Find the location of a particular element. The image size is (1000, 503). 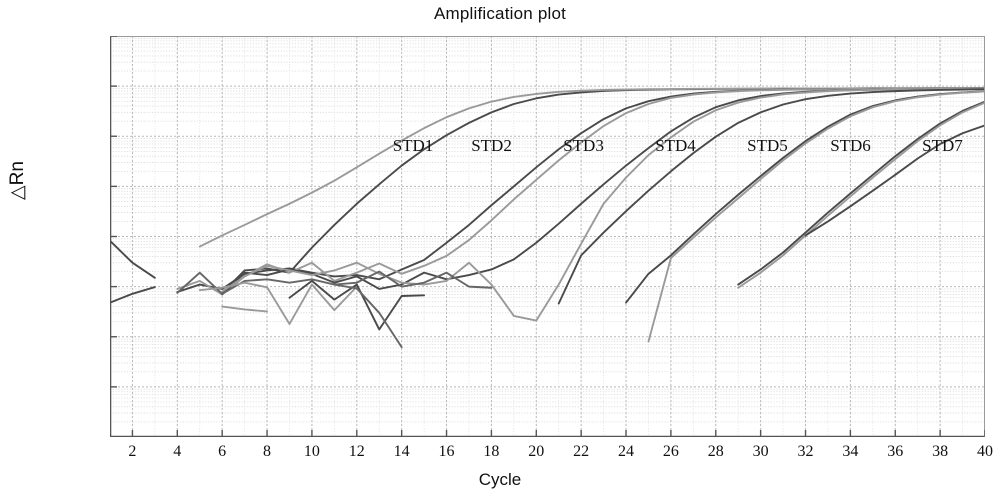

x-axis-ticks: 2 4 6 8 10 12 14 16 18 20 22 24 26 28 30 32 34 36 38 40 is located at coordinates (551, 452).